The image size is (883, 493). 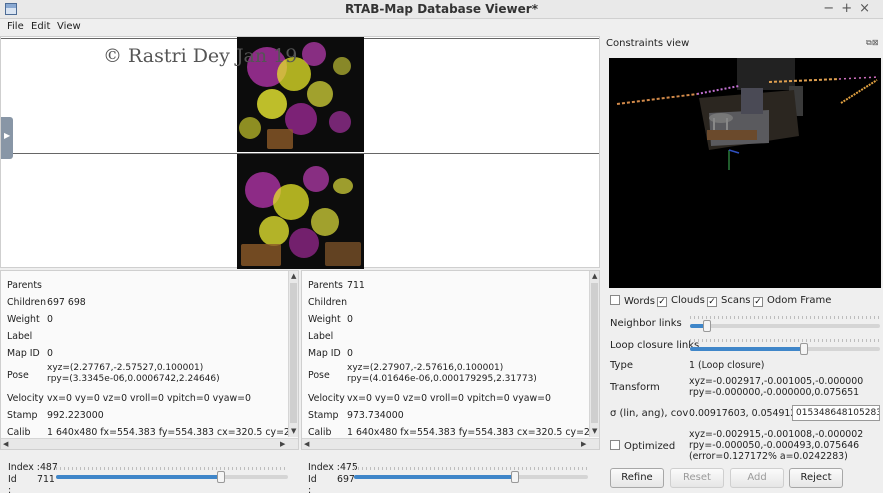 I want to click on dock-buttons: ⧉⊠, so click(x=872, y=43).